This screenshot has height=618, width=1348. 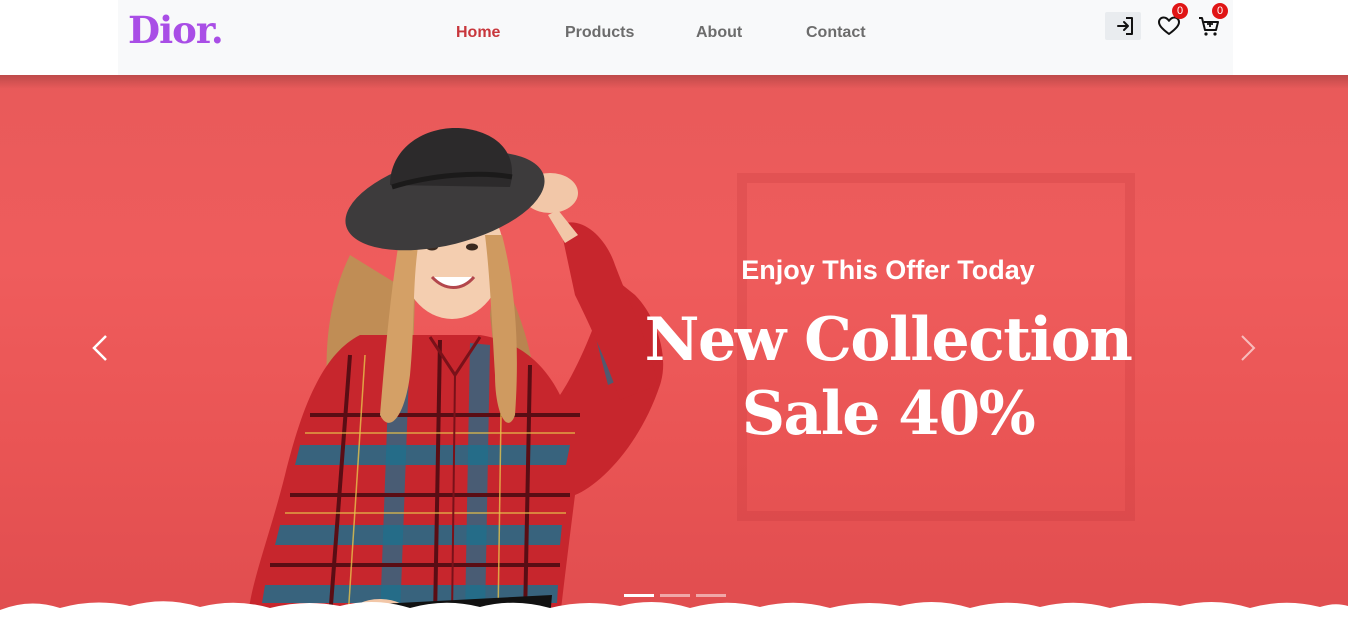 I want to click on wishlist-button: 0, so click(x=1172, y=20).